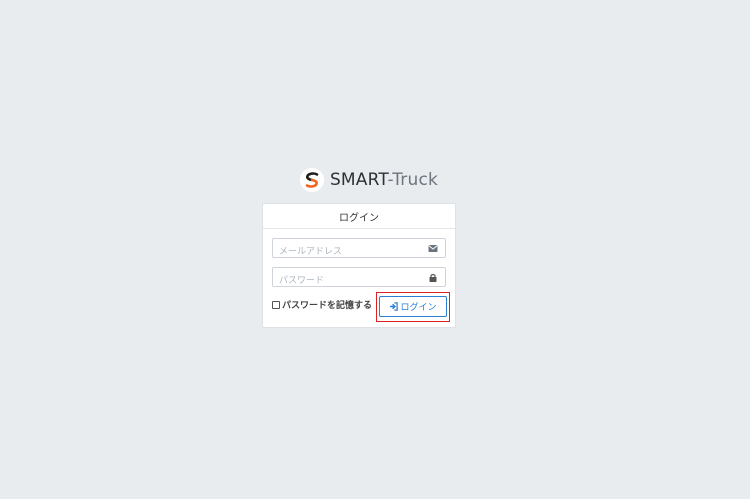 This screenshot has width=750, height=499. Describe the element at coordinates (433, 248) in the screenshot. I see `envelope-icon` at that location.